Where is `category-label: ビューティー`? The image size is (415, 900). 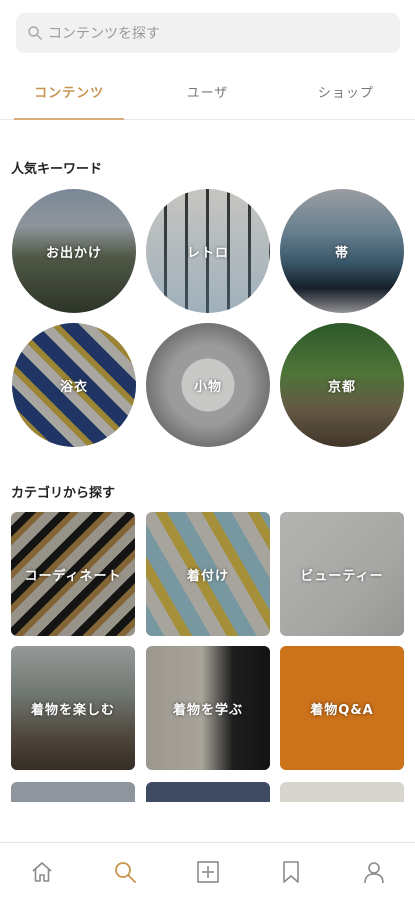 category-label: ビューティー is located at coordinates (342, 576).